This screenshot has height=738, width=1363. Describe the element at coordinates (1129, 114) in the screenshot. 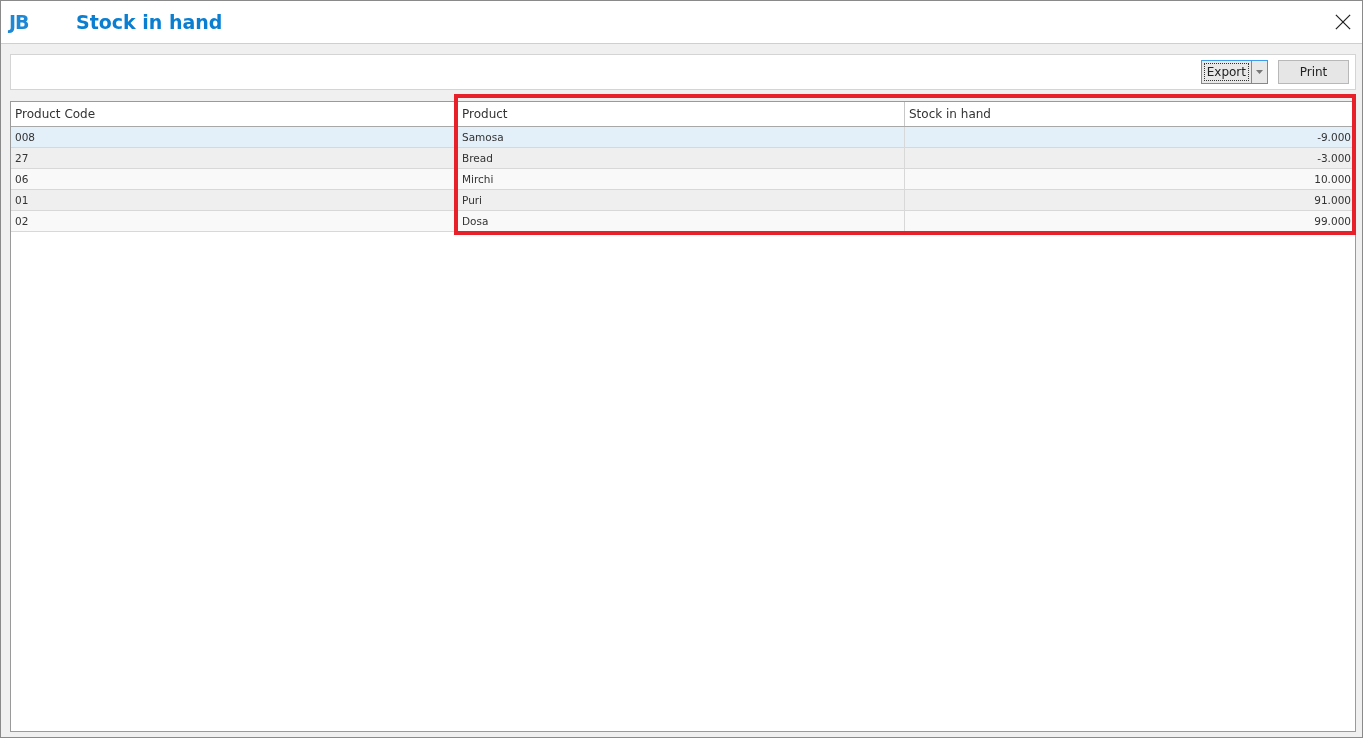

I see `column-header: Stock in hand` at that location.